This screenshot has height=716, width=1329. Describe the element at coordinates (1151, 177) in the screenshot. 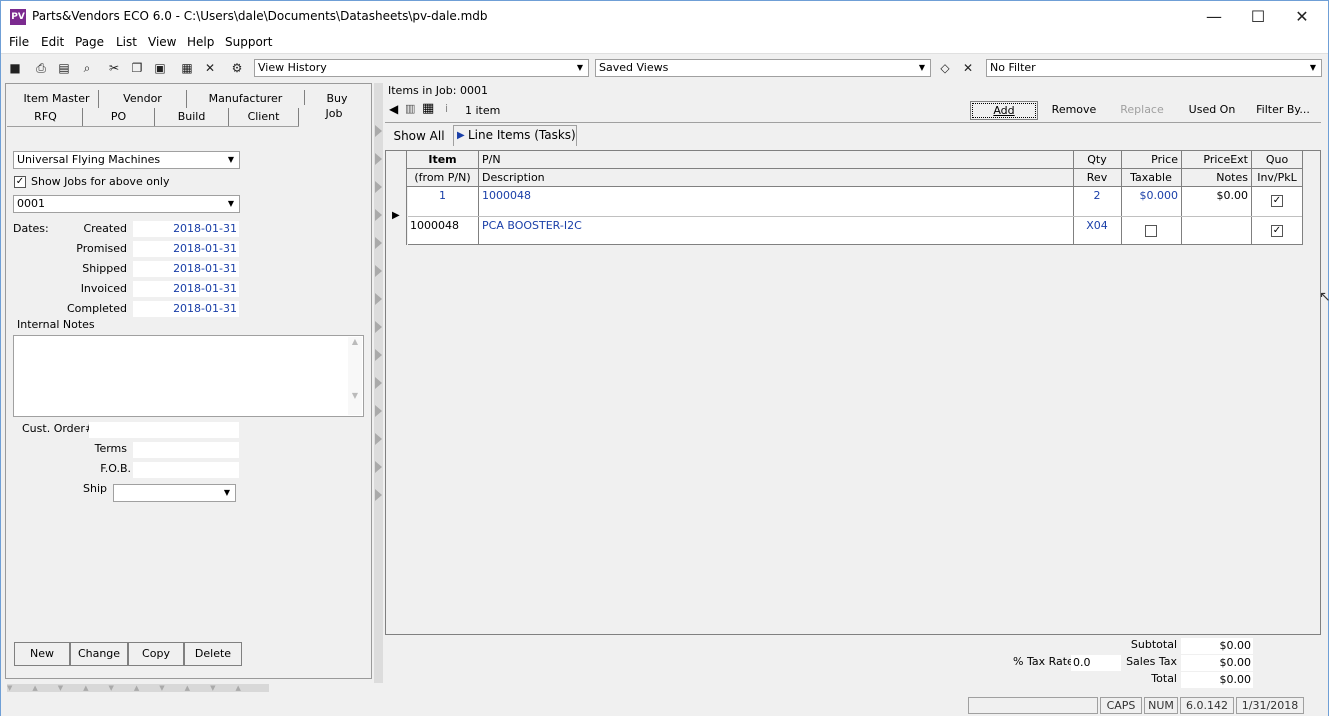

I see `col-taxable: Taxable` at that location.